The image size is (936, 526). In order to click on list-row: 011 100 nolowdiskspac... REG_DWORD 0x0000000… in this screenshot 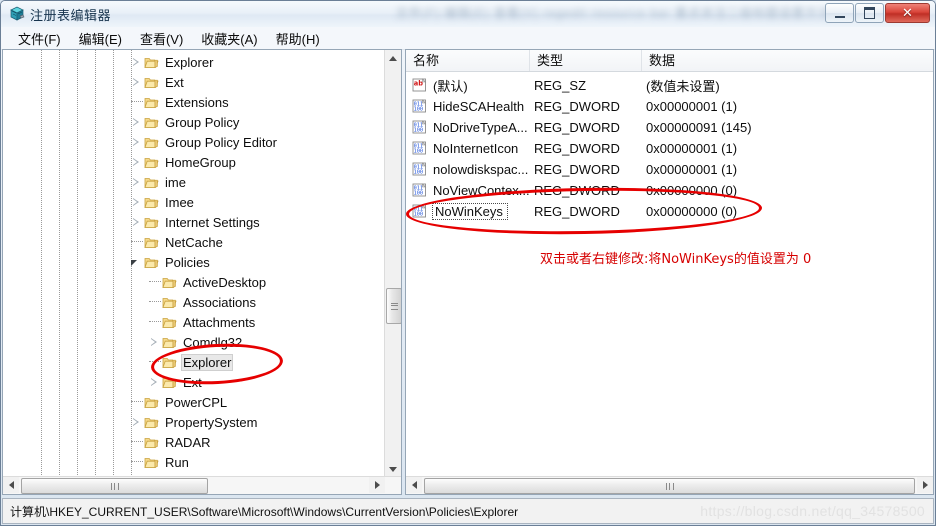, I will do `click(669, 169)`.